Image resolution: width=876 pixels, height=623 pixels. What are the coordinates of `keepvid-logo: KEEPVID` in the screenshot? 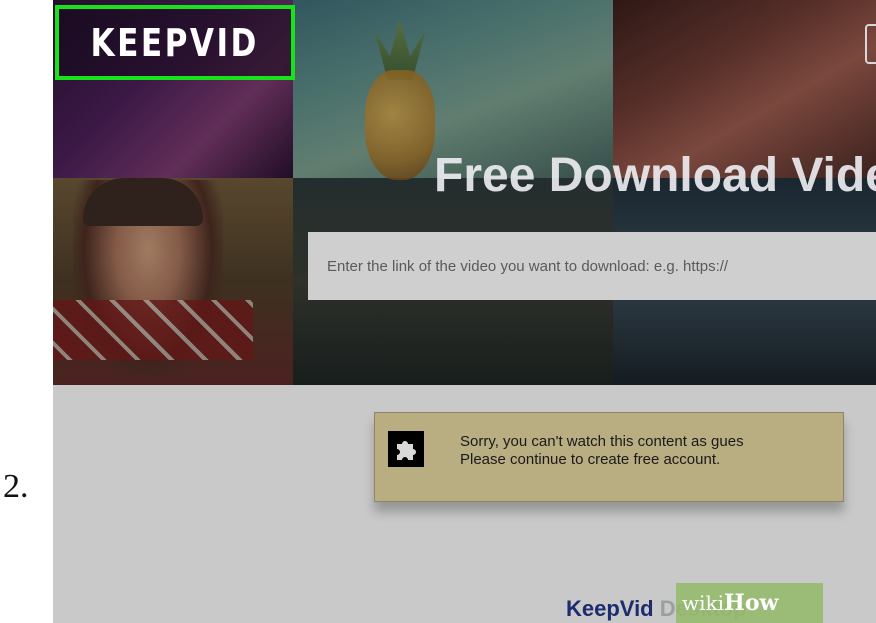 It's located at (175, 42).